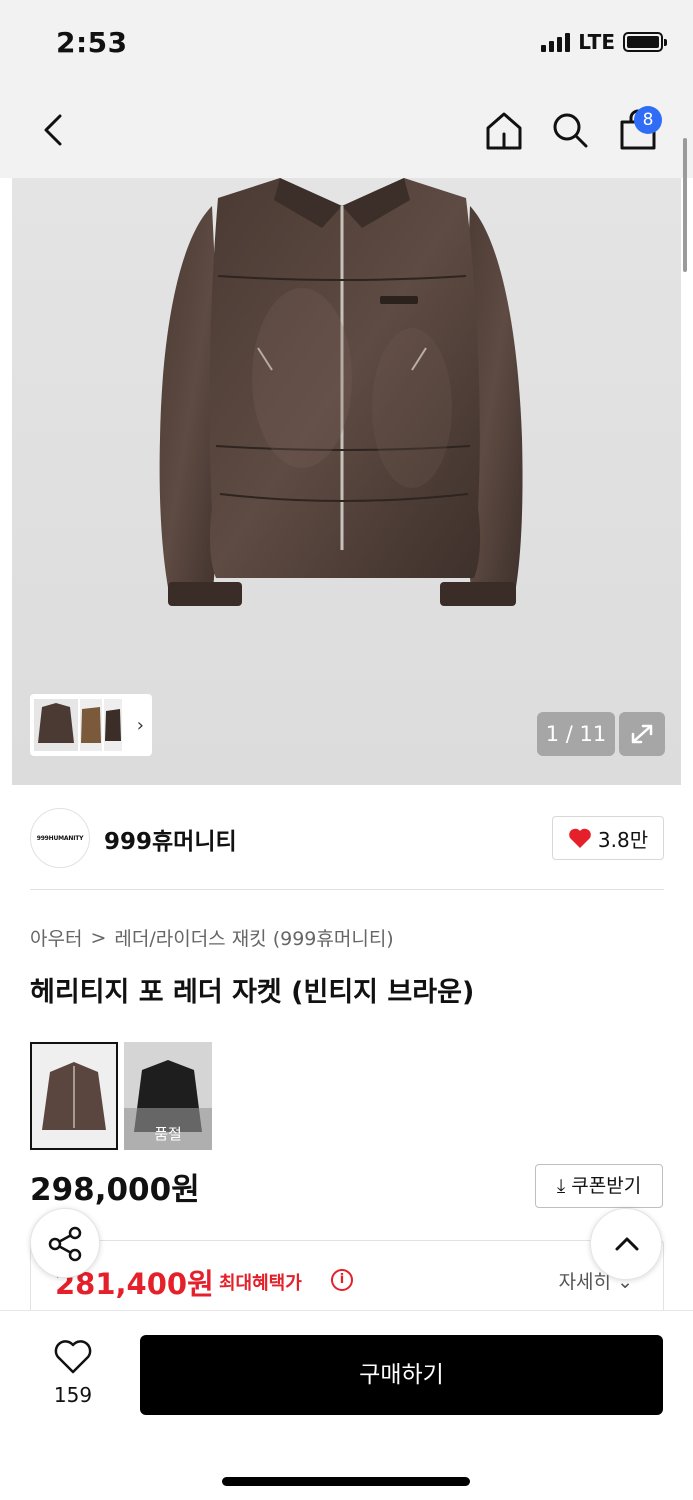 This screenshot has height=1500, width=693. Describe the element at coordinates (170, 839) in the screenshot. I see `brand-name: 999휴머니티` at that location.